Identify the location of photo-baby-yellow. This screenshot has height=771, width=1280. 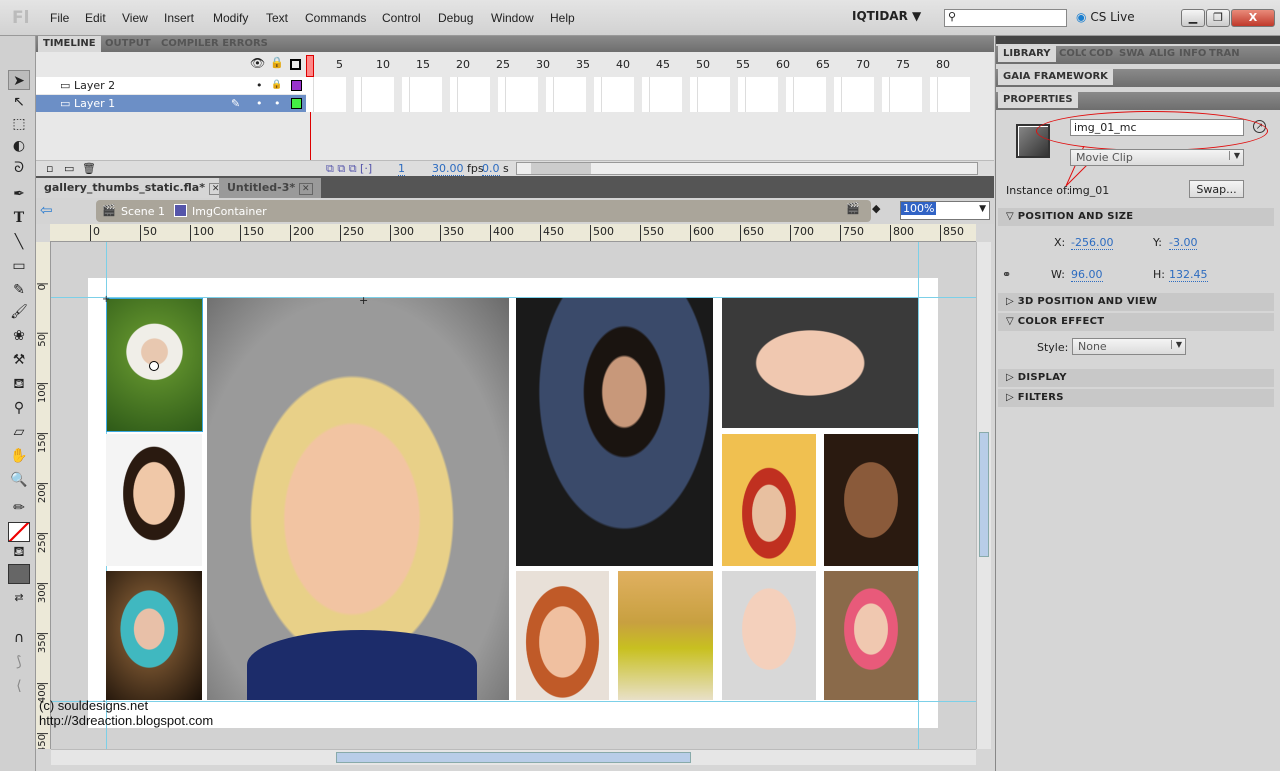
(665, 635).